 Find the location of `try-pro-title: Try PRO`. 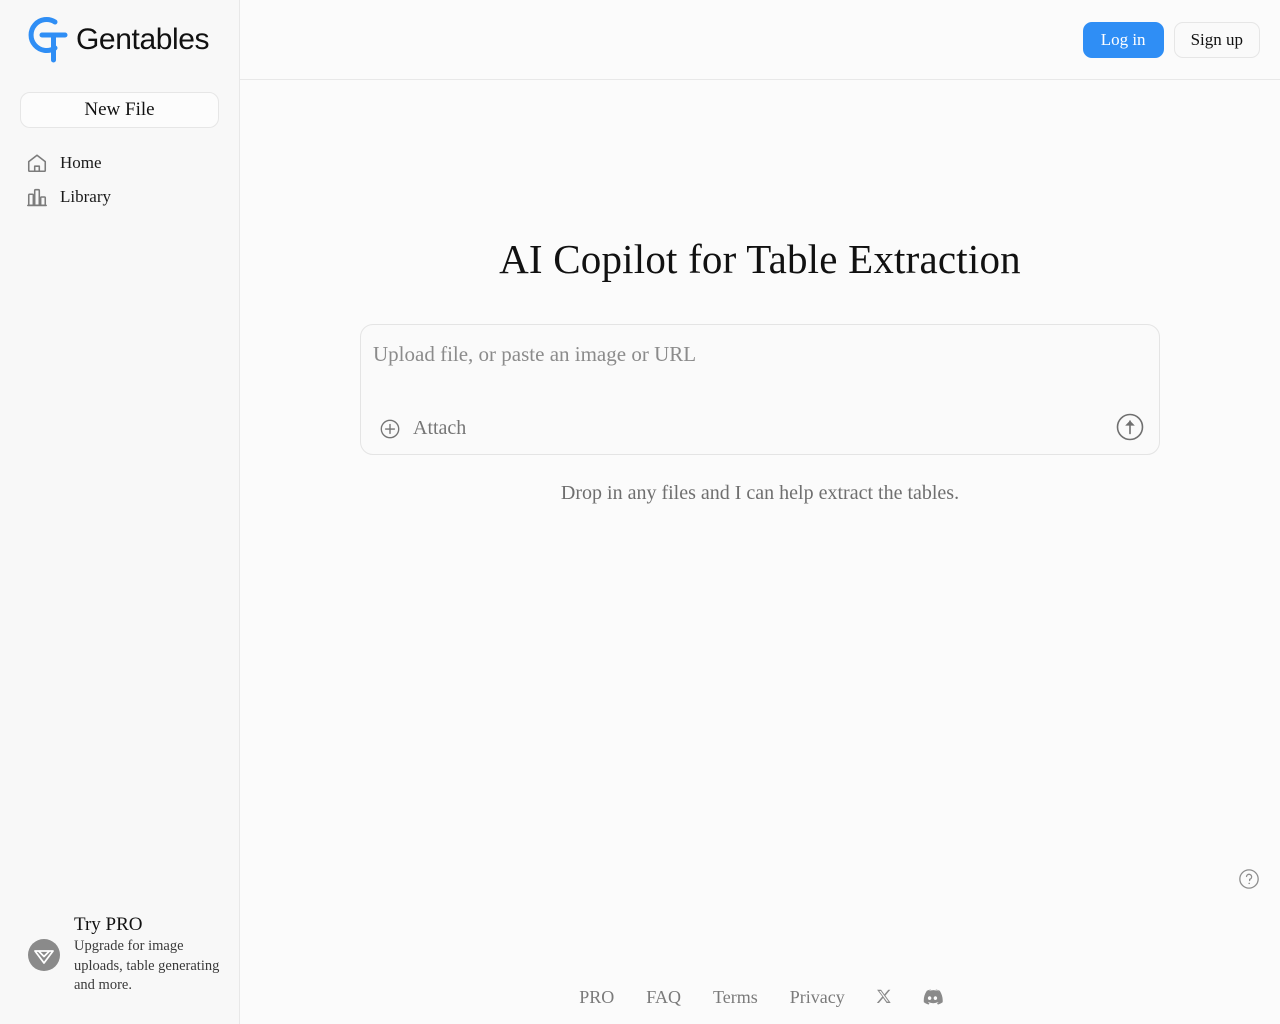

try-pro-title: Try PRO is located at coordinates (108, 924).